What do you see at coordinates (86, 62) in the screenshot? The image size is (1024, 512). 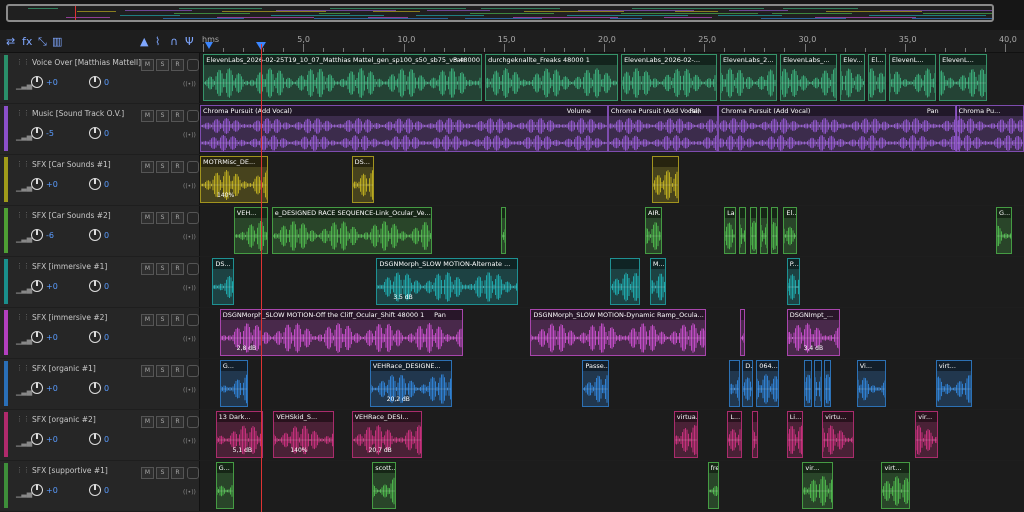 I see `track-name: Voice Over [Matthias Mattell]` at bounding box center [86, 62].